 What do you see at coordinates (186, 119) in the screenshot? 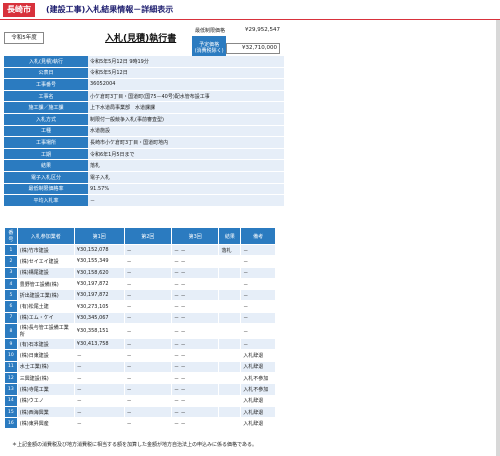
I see `info-value: 制限付一般競争入札(事前審査型)` at bounding box center [186, 119].